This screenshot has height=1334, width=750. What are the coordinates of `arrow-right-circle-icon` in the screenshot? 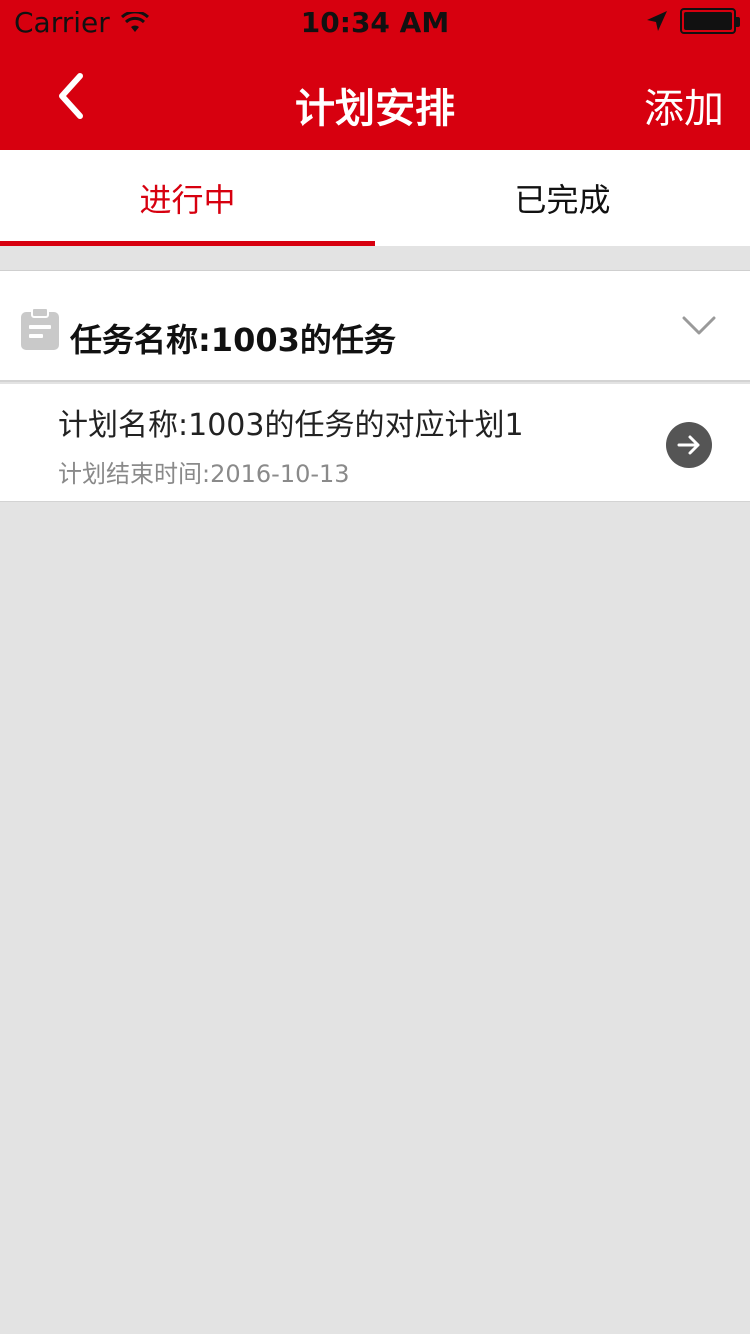 It's located at (689, 445).